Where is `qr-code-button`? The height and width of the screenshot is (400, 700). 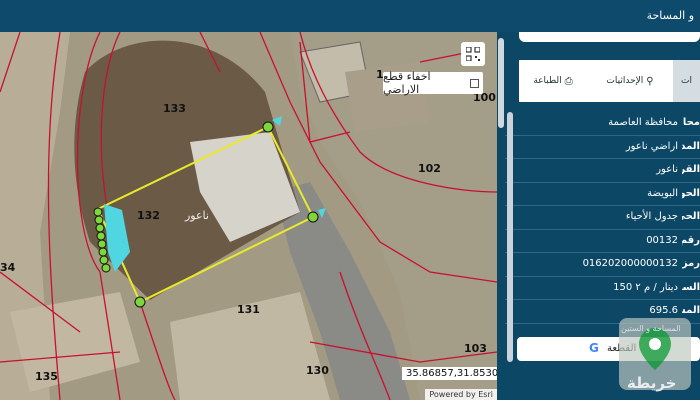
qr-code-button is located at coordinates (473, 54).